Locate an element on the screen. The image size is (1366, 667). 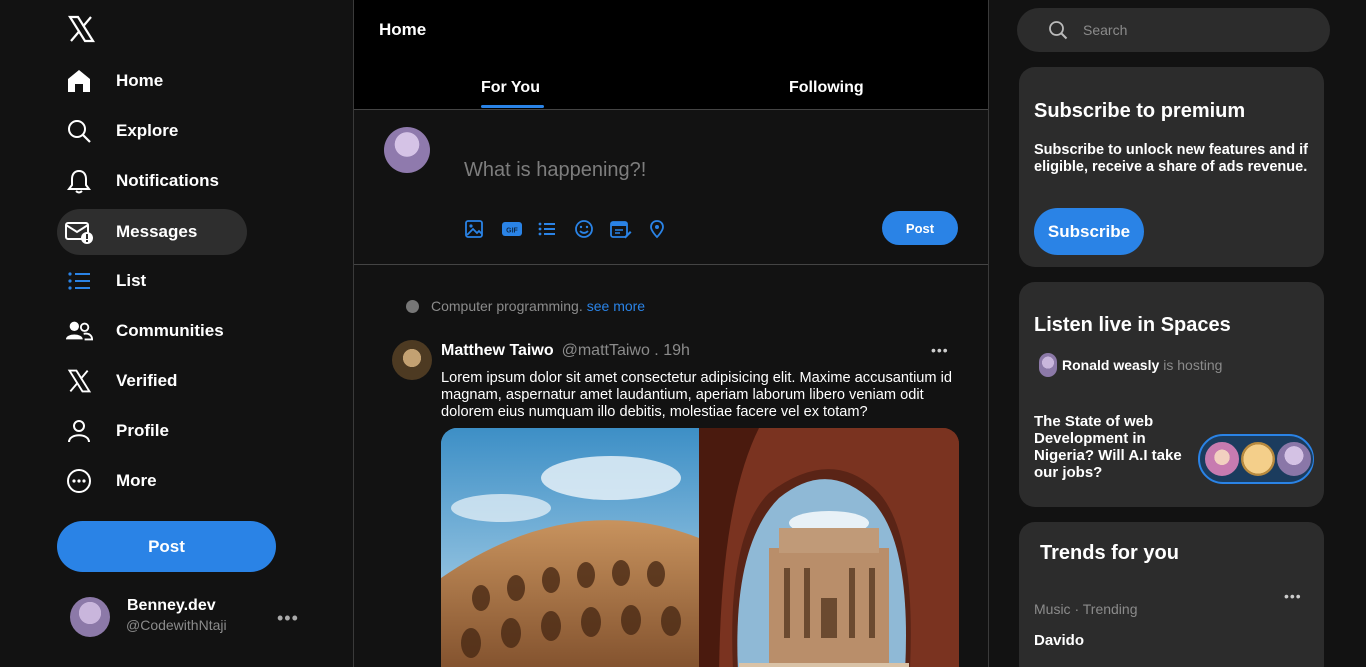
tab-for-you: For You is located at coordinates (510, 88).